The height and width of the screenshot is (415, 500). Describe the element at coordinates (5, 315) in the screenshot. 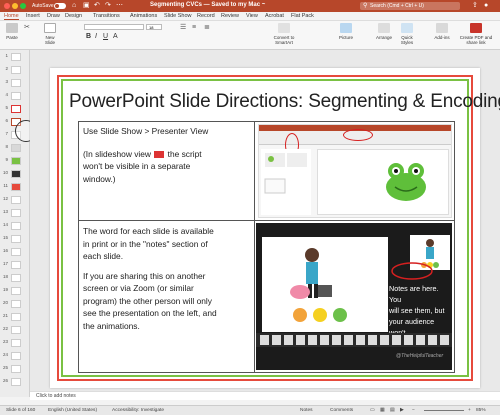

I see `thumbnail-number: 21` at that location.